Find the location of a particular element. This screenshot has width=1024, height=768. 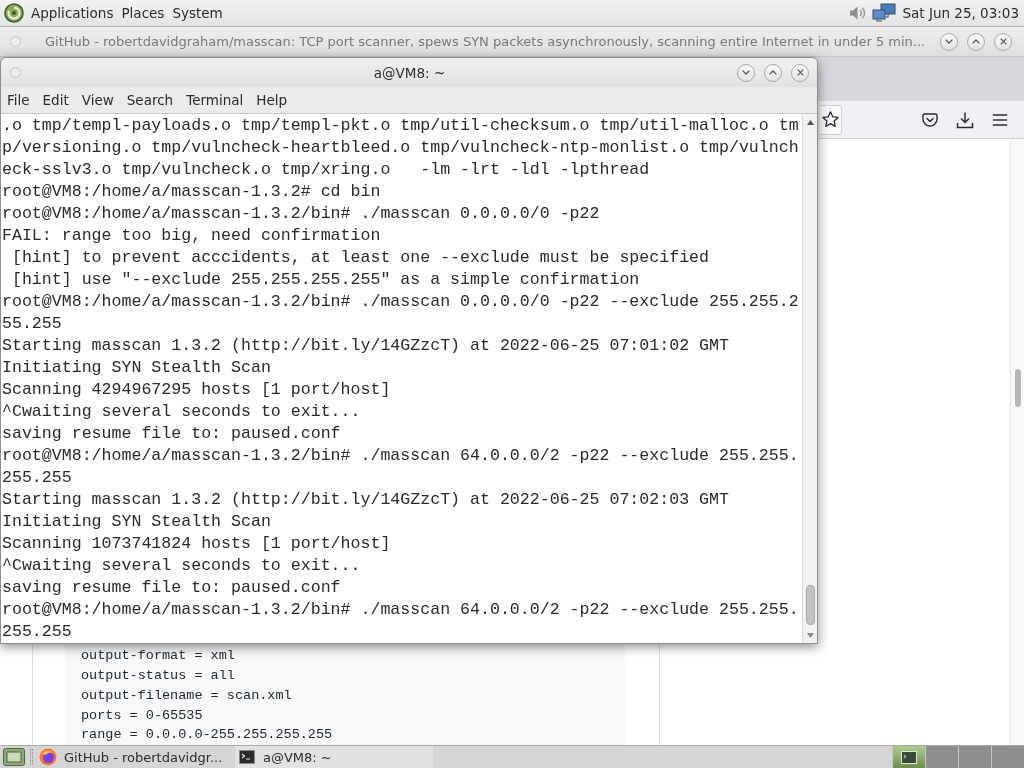

terminal-line: eck-sslv3.o tmp/vulncheck.o tmp/xring.o -lm -lrt -ldl -lpthread is located at coordinates (326, 170).